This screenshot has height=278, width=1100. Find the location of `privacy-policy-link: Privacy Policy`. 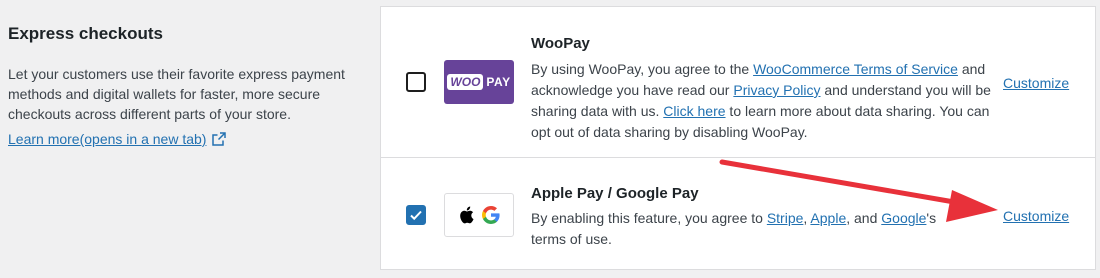

privacy-policy-link: Privacy Policy is located at coordinates (776, 90).